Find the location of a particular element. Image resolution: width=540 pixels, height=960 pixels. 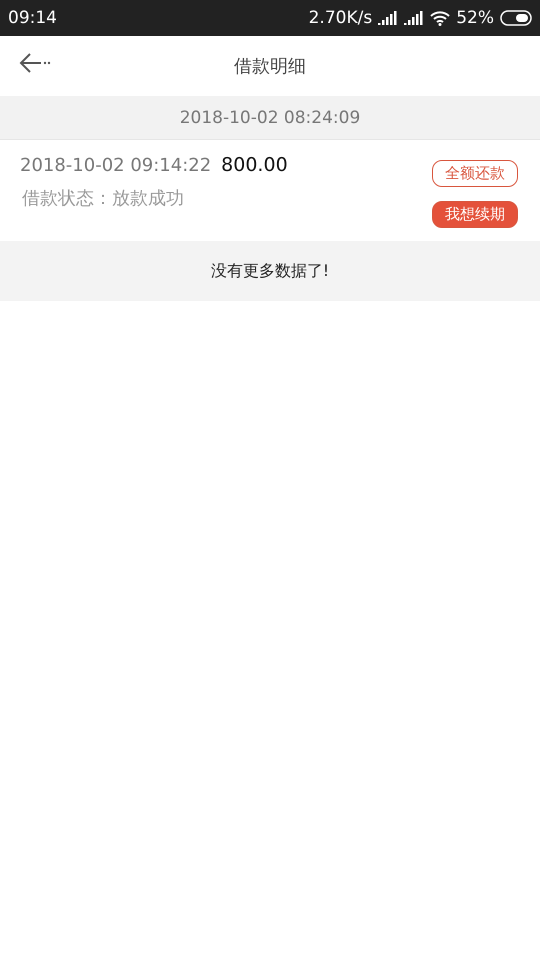

loan-status: 借款状态：放款成功 is located at coordinates (103, 198).